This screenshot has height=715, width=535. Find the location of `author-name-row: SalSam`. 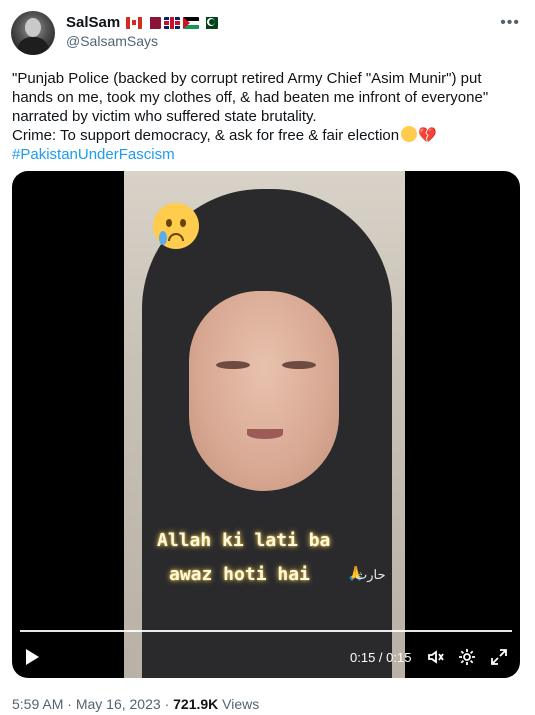

author-name-row: SalSam is located at coordinates (142, 22).